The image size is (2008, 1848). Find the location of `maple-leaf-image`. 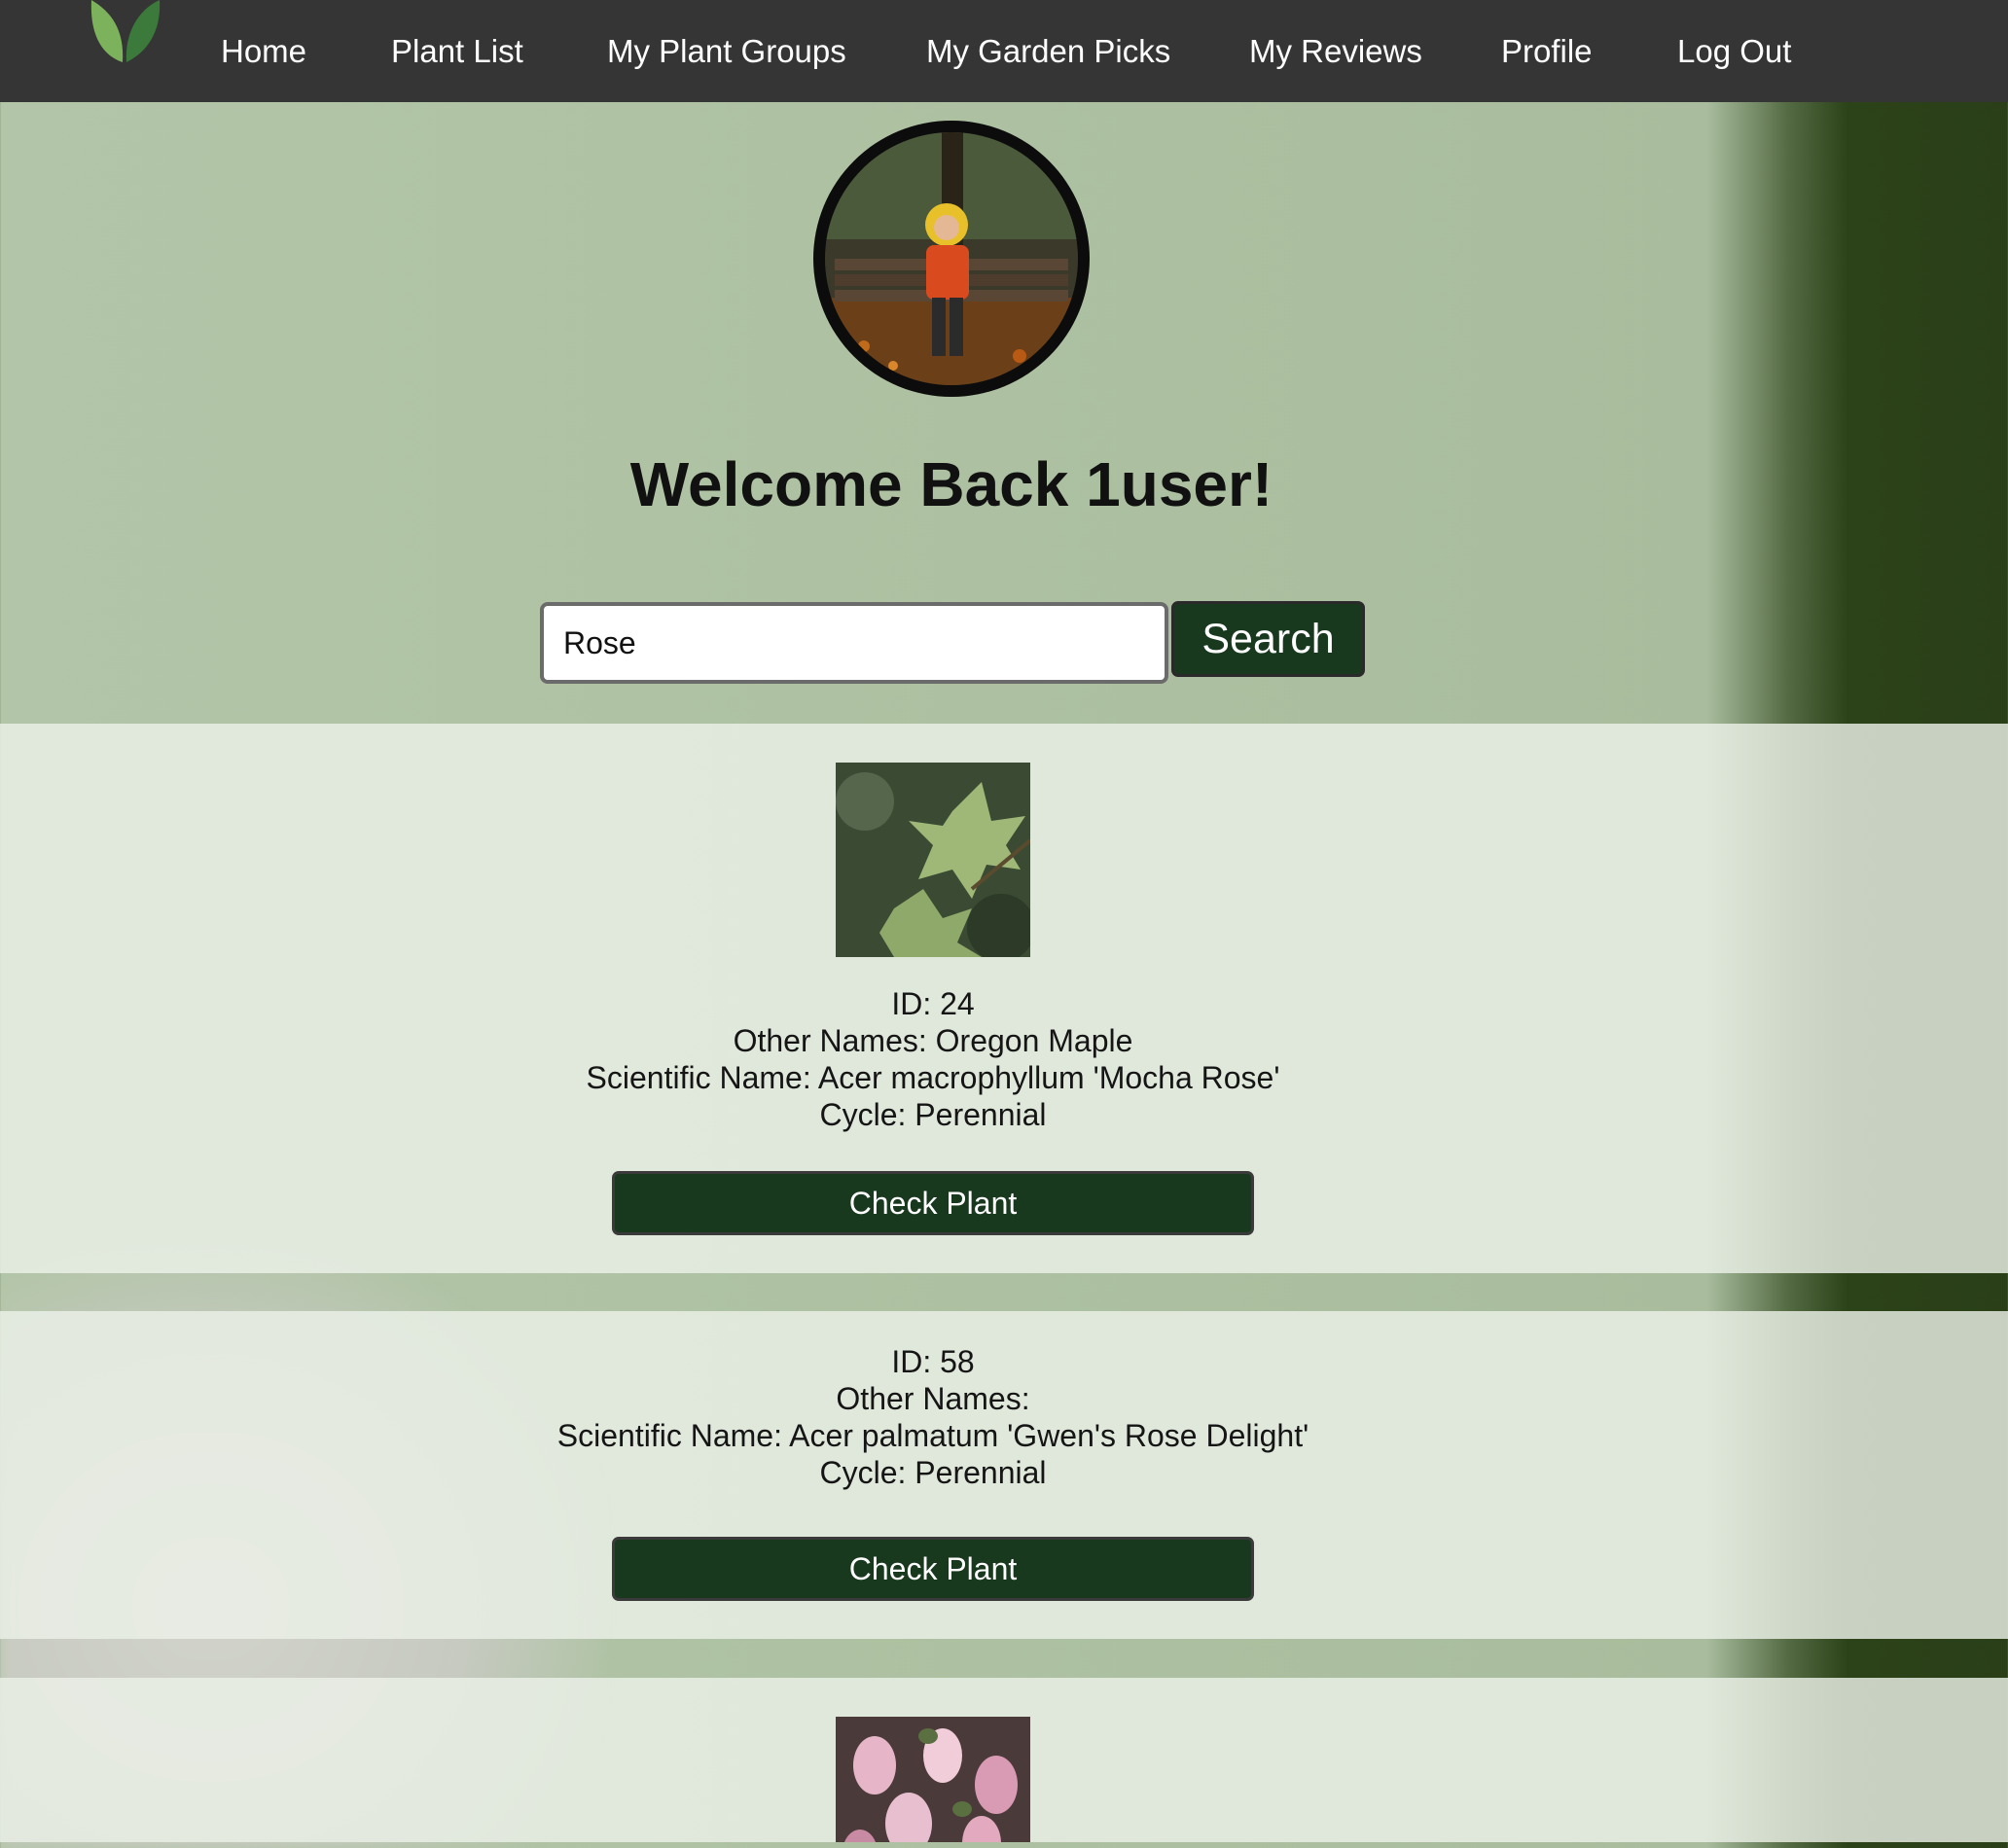

maple-leaf-image is located at coordinates (933, 860).